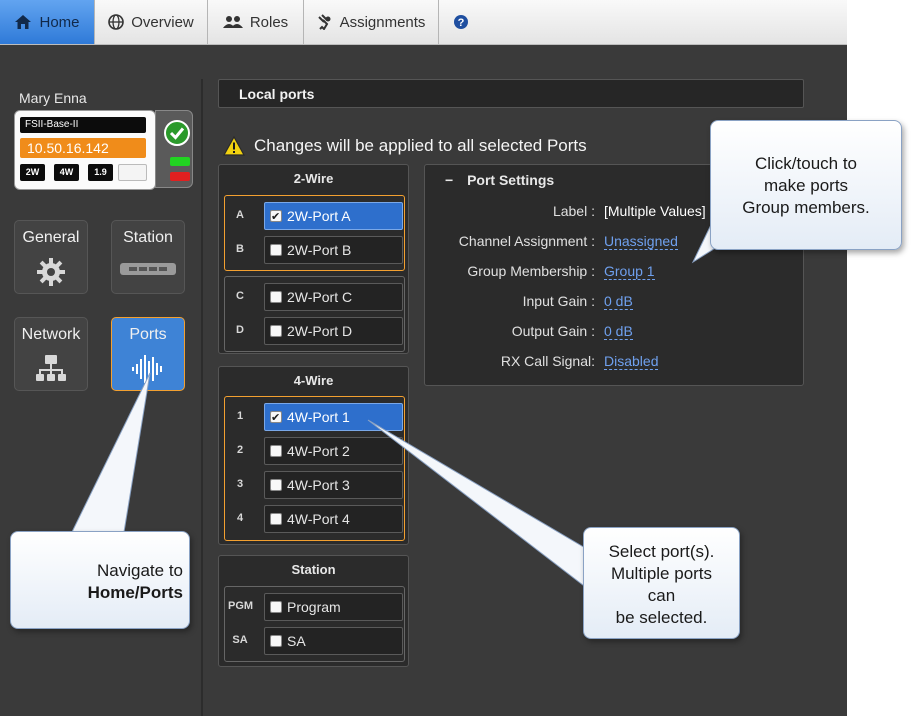 The image size is (914, 716). Describe the element at coordinates (806, 163) in the screenshot. I see `callout-line: Click/touch to` at that location.